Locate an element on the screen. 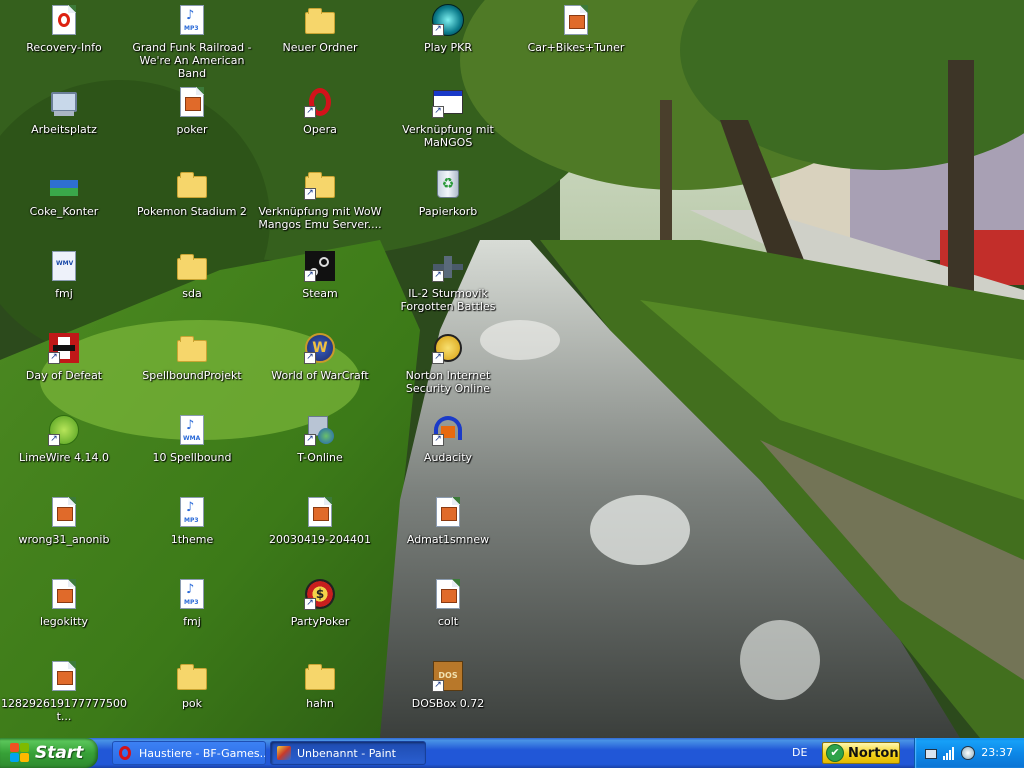 The image size is (1024, 768). icon-label: PartyPoker is located at coordinates (320, 621).